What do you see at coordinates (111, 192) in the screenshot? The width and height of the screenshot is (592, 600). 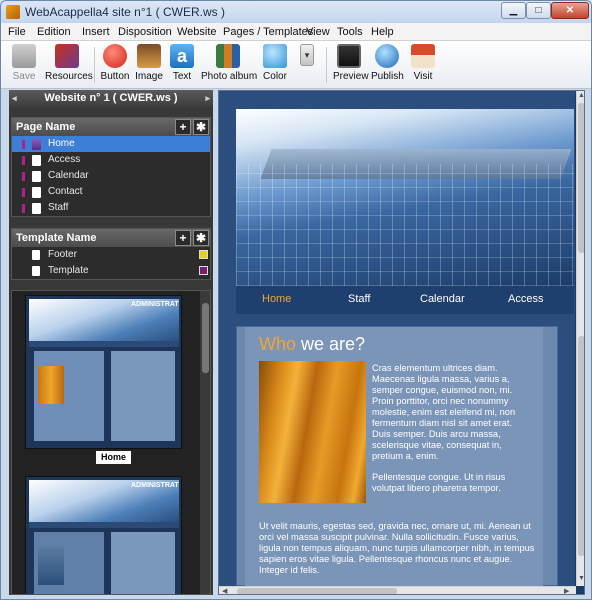 I see `page-item-contact: Contact` at bounding box center [111, 192].